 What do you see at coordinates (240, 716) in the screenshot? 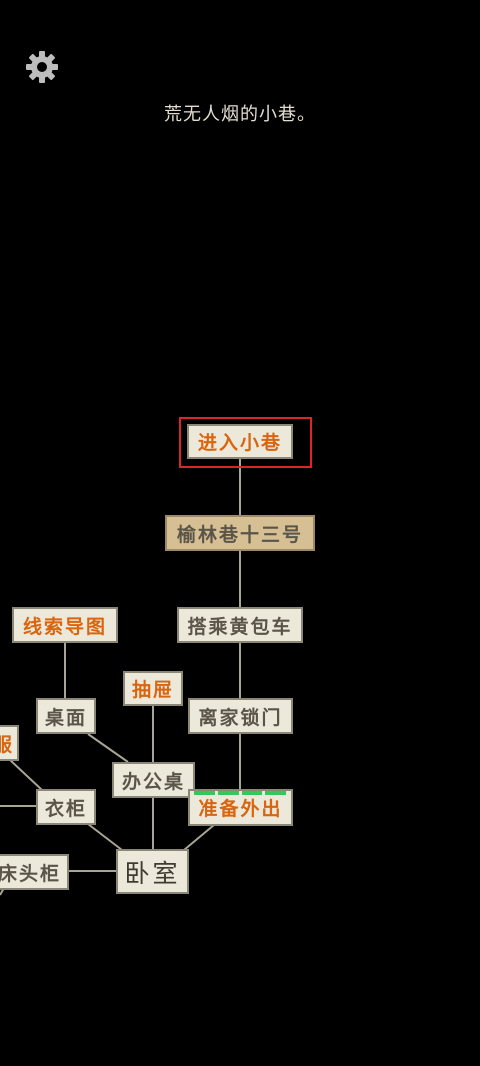
I see `node-lock-door: 离家锁门` at bounding box center [240, 716].